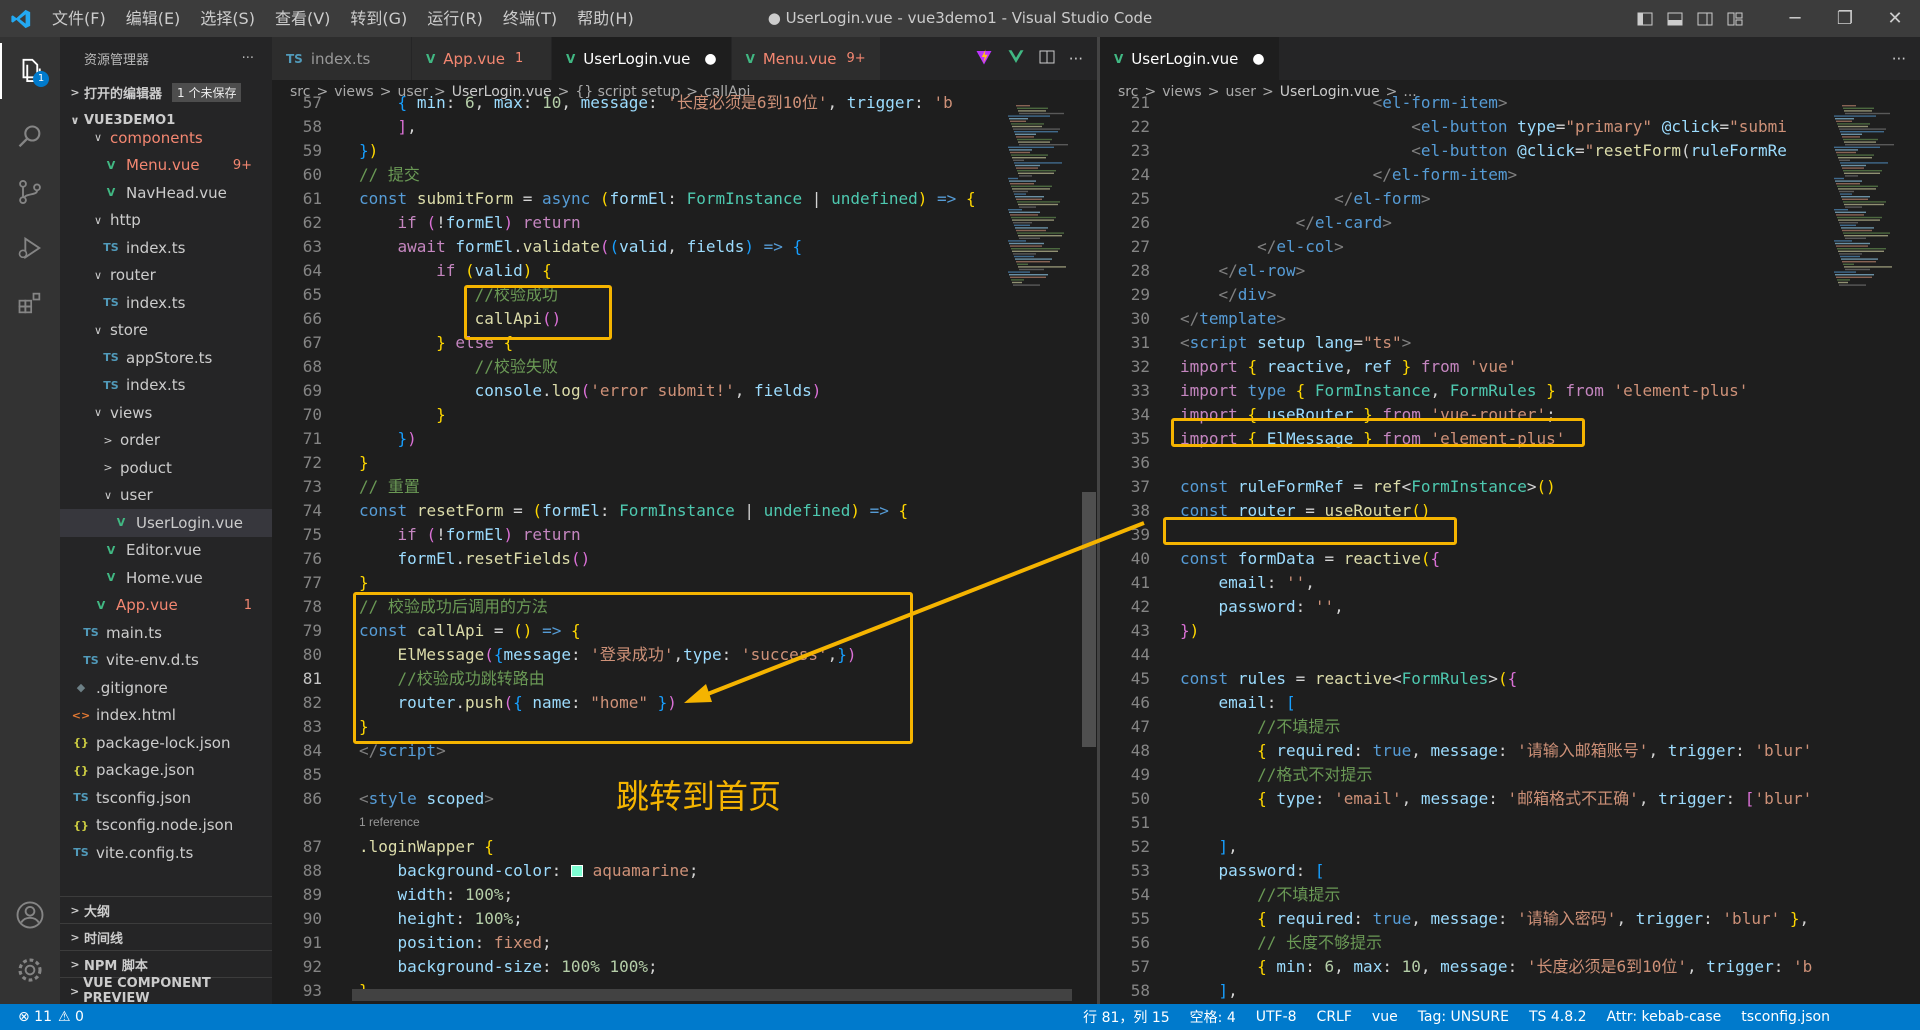 This screenshot has height=1030, width=1920. What do you see at coordinates (1385, 1017) in the screenshot?
I see `status-item: vue` at bounding box center [1385, 1017].